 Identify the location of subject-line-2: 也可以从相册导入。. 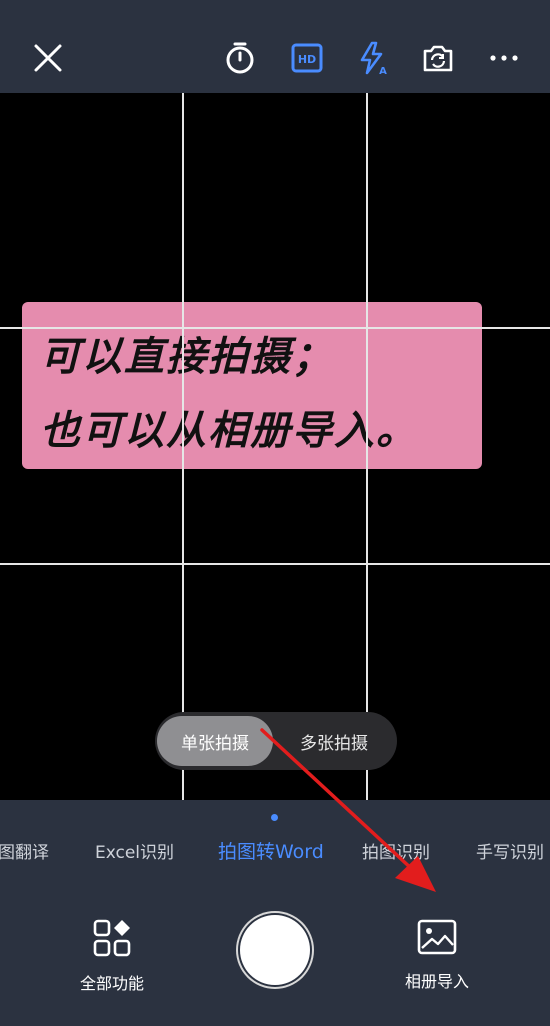
(229, 430).